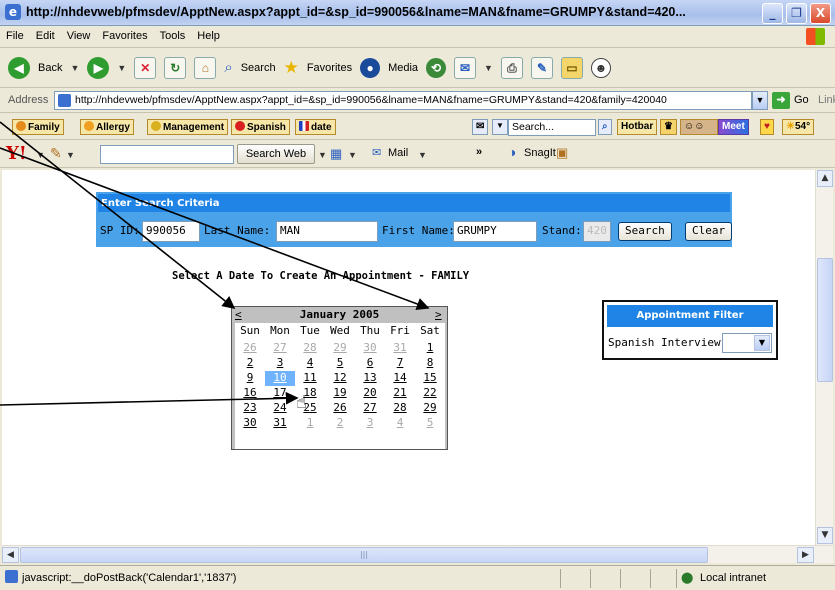  What do you see at coordinates (668, 127) in the screenshot?
I see `crown-icon: ♛` at bounding box center [668, 127].